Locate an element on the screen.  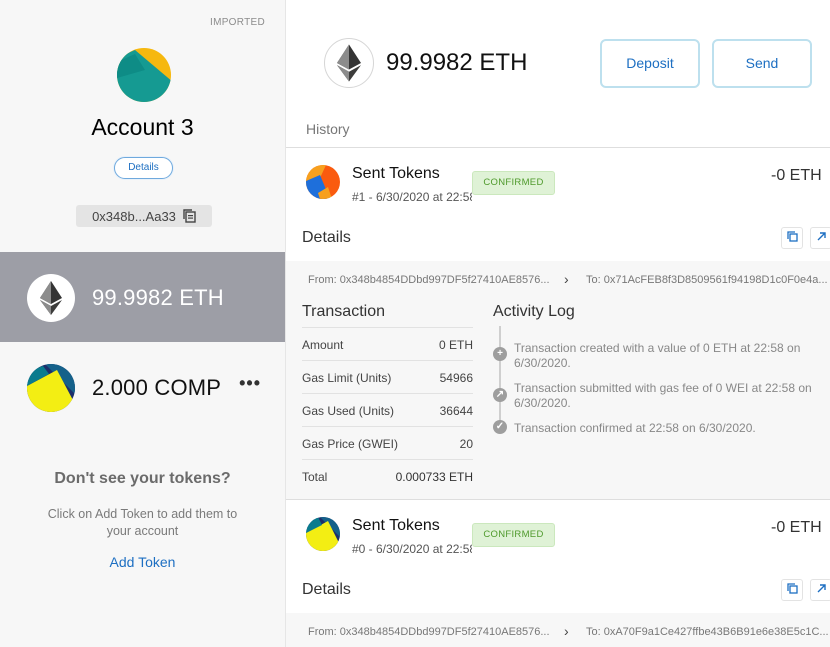
transaction-subtitle: #1 - 6/30/2020 at 22:58 is located at coordinates (412, 197).